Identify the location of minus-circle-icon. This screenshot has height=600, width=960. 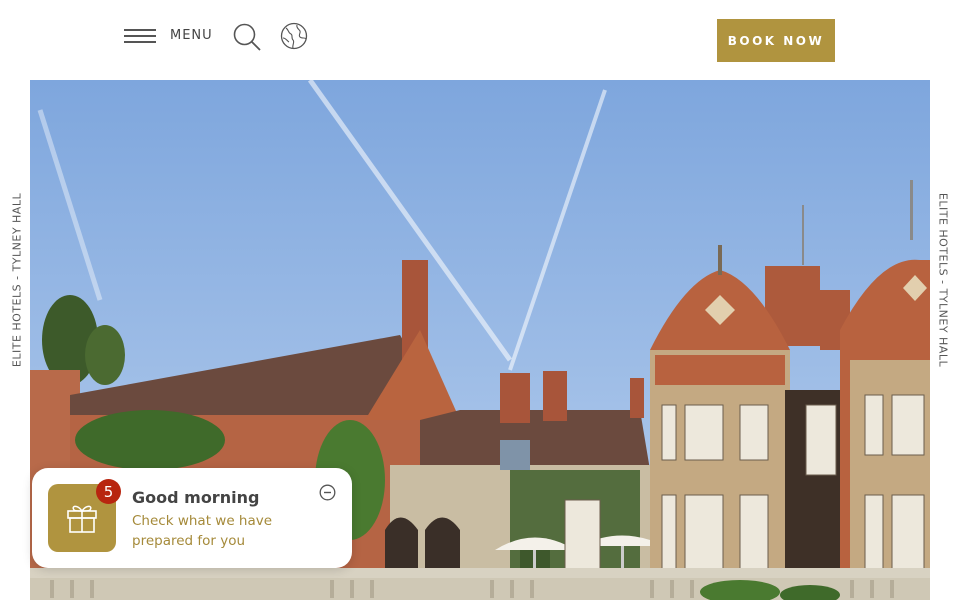
(327, 492).